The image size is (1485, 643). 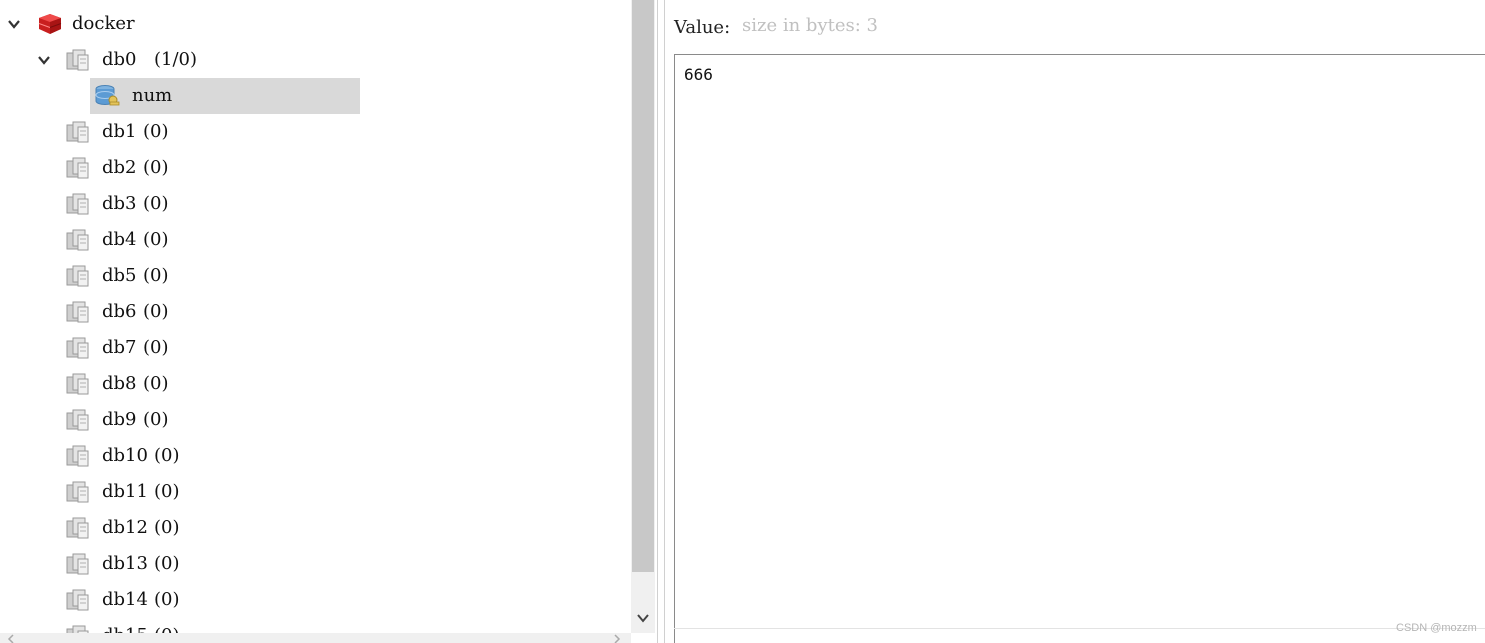 What do you see at coordinates (225, 96) in the screenshot?
I see `tree-item-selected` at bounding box center [225, 96].